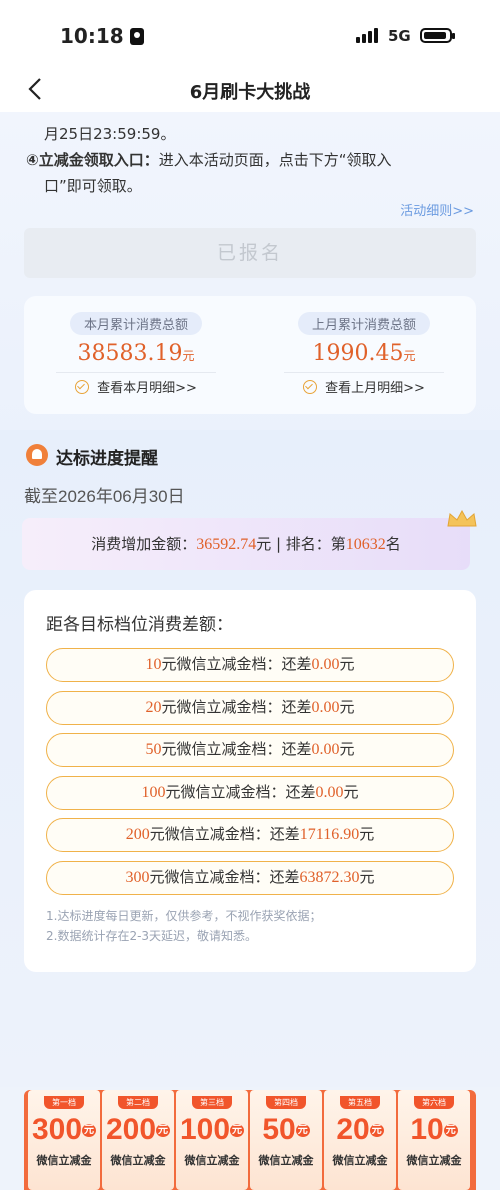 This screenshot has height=1190, width=500. What do you see at coordinates (250, 707) in the screenshot?
I see `tier-item: 20元微信立减金档：还差0.00元` at bounding box center [250, 707].